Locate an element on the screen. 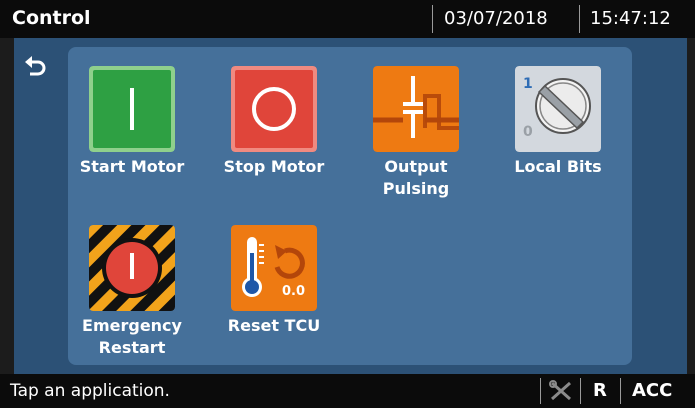 The width and height of the screenshot is (695, 408). emergency-restart-icon is located at coordinates (132, 268).